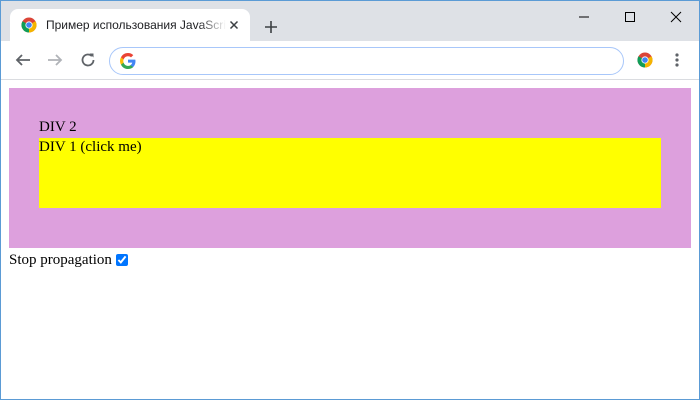 The width and height of the screenshot is (700, 400). What do you see at coordinates (271, 27) in the screenshot?
I see `plus-icon` at bounding box center [271, 27].